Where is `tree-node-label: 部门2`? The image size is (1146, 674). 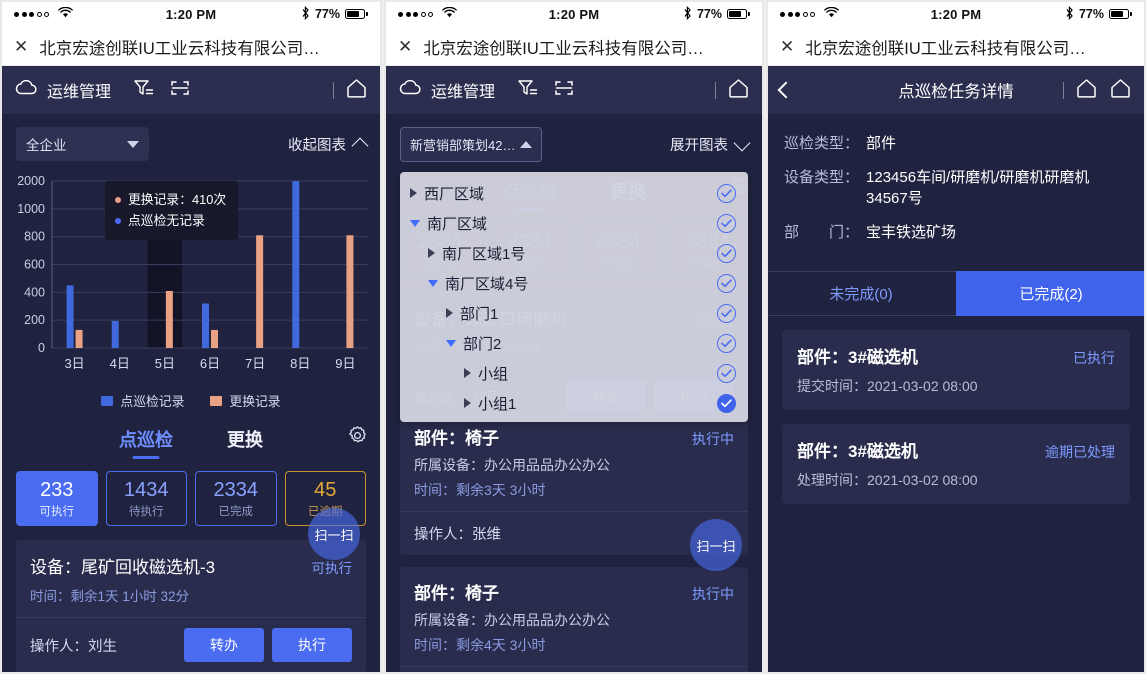 tree-node-label: 部门2 is located at coordinates (482, 344).